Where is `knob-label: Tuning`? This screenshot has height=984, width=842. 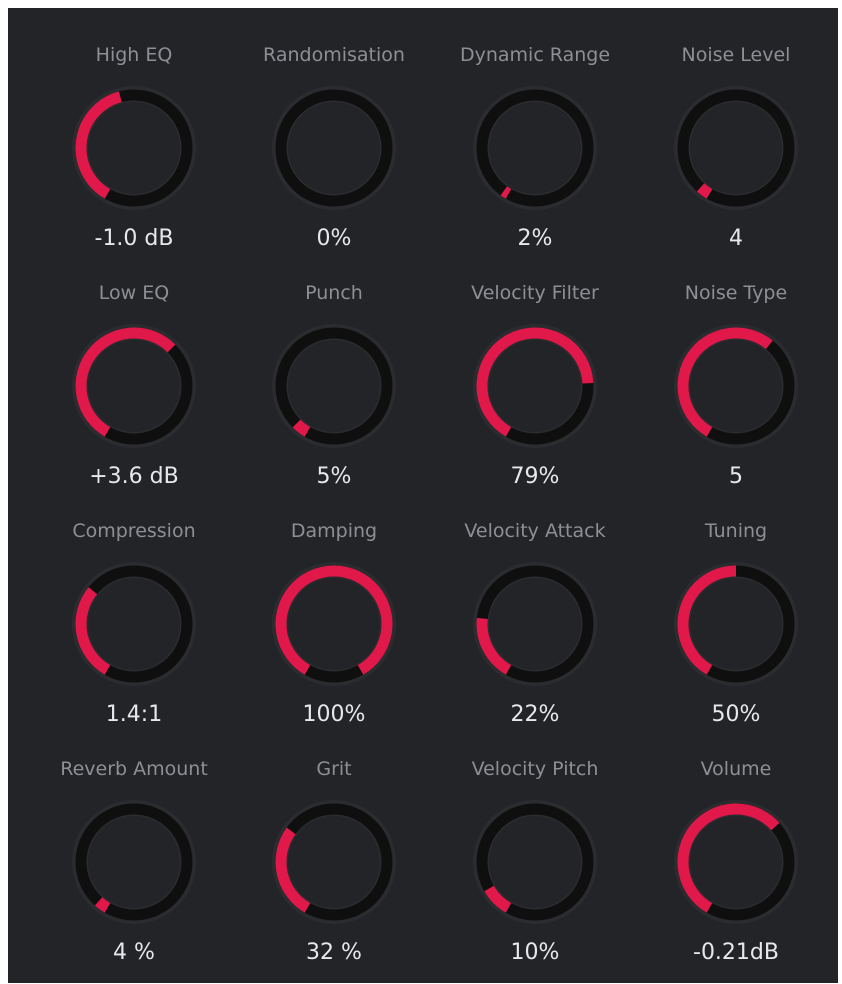
knob-label: Tuning is located at coordinates (736, 531).